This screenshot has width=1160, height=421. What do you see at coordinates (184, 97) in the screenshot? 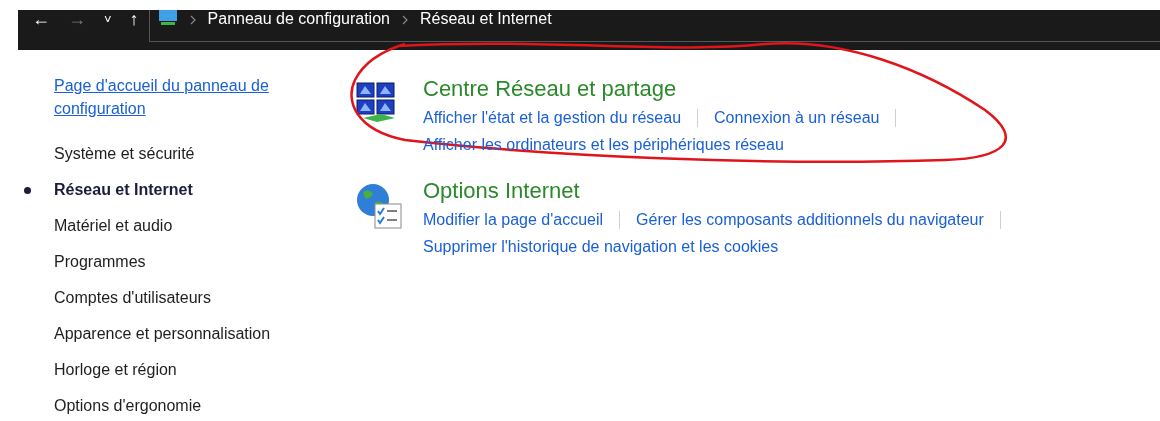
I see `home-link: Page d'accueil du panneau de configuration` at bounding box center [184, 97].